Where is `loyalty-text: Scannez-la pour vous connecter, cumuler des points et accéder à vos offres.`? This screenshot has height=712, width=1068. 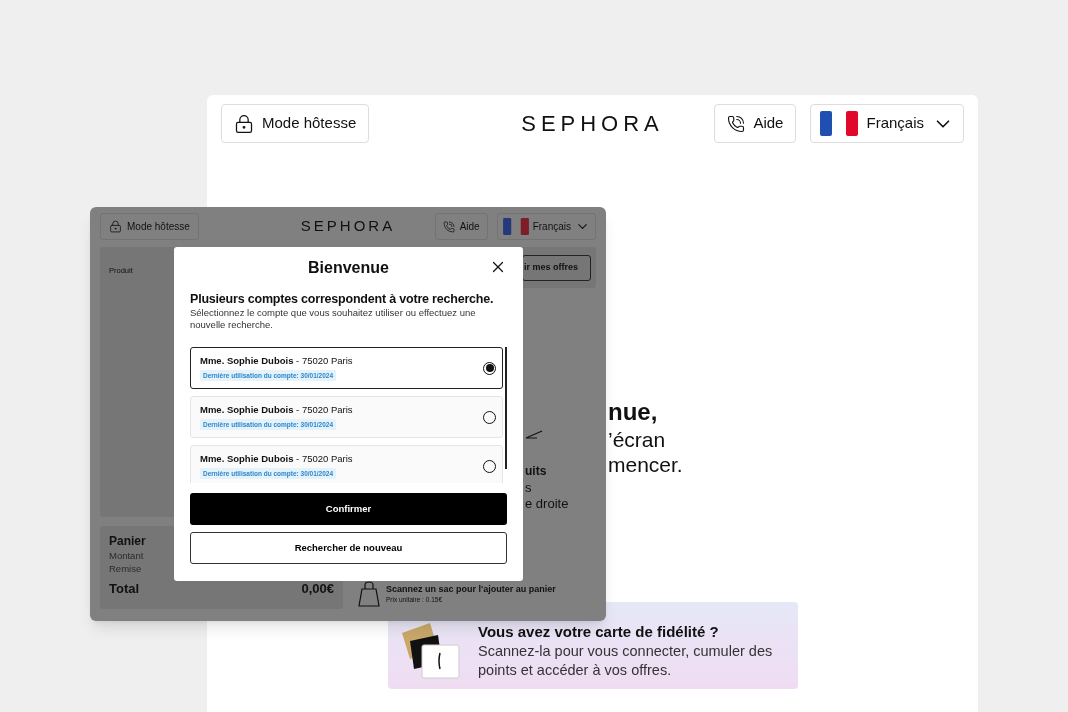
loyalty-text: Scannez-la pour vous connecter, cumuler des points et accéder à vos offres. is located at coordinates (626, 660).